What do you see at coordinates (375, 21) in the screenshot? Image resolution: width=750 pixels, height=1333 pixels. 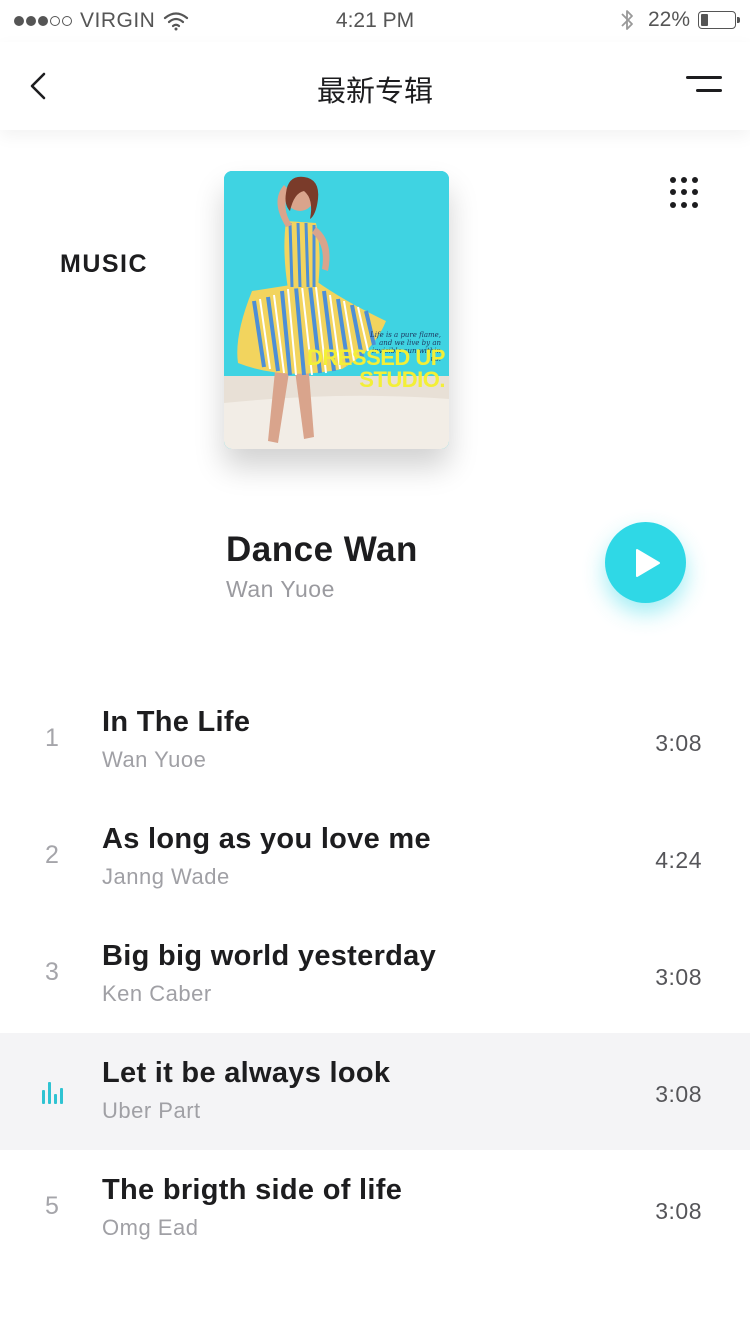 I see `status-bar: VIRGIN 4:21 PM 22%` at bounding box center [375, 21].